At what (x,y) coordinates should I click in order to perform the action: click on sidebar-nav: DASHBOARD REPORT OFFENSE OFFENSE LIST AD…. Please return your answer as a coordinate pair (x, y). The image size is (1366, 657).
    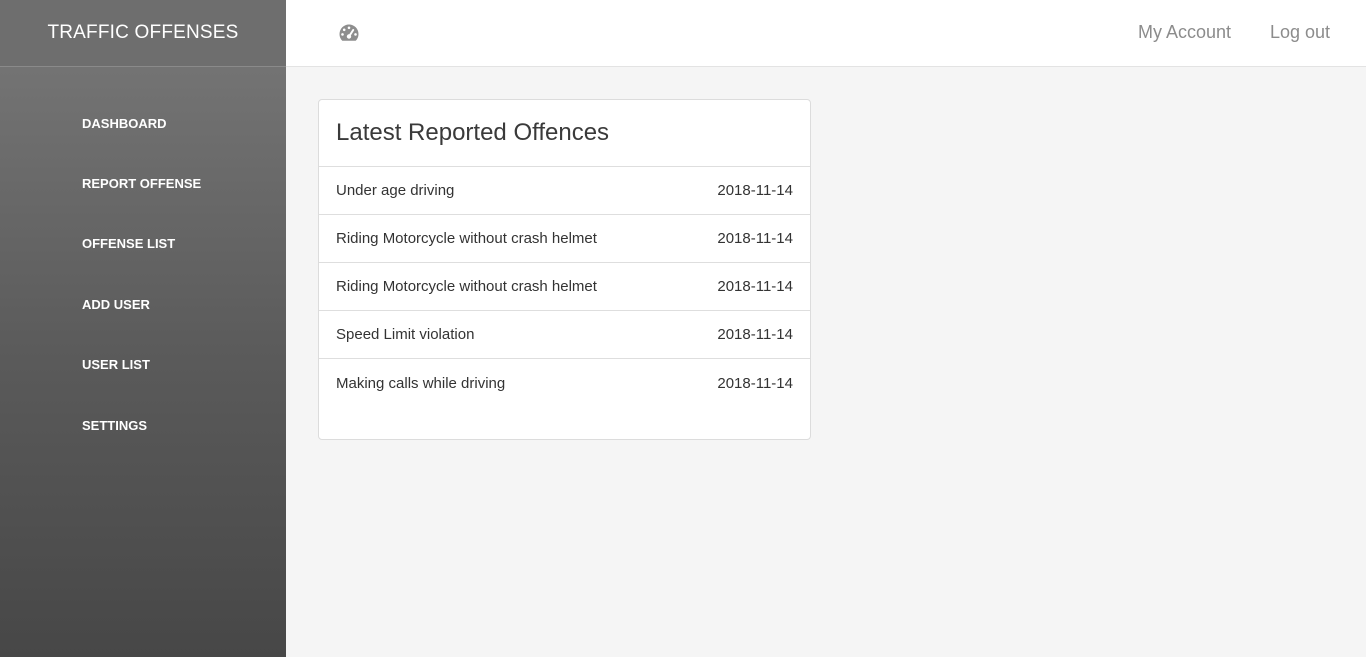
    Looking at the image, I should click on (143, 261).